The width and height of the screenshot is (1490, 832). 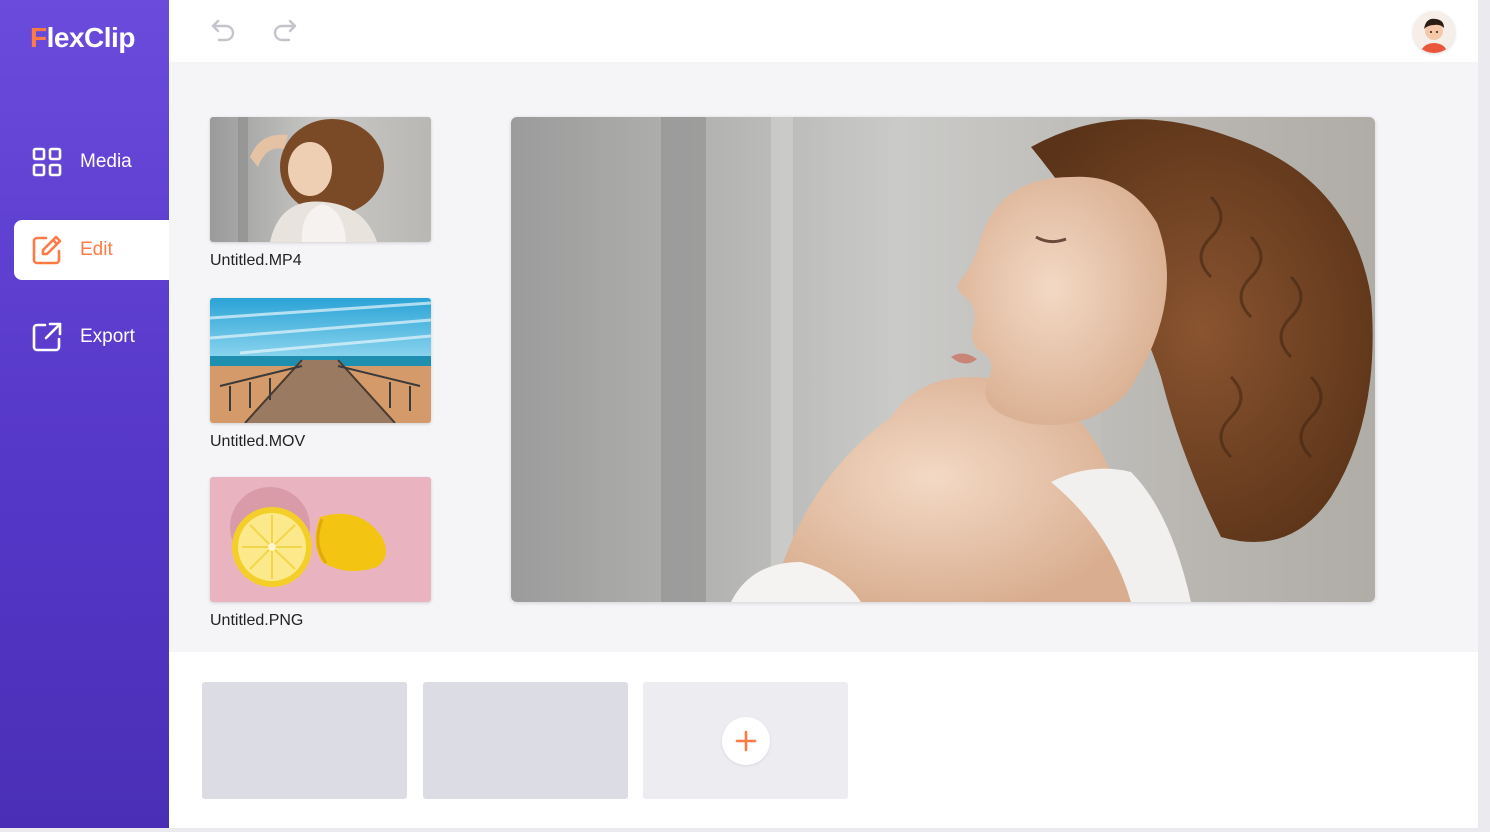 What do you see at coordinates (257, 620) in the screenshot?
I see `file-name: Untitled.PNG` at bounding box center [257, 620].